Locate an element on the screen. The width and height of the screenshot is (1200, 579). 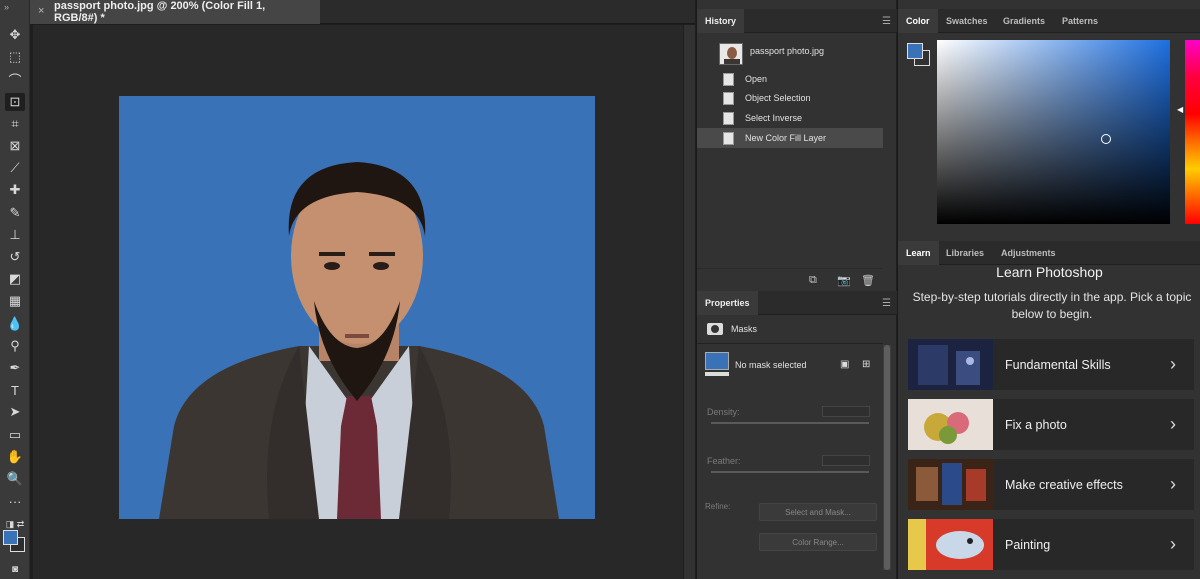
learn-card-fundamental-skills: Fundamental Skills › is located at coordinates (1051, 364).